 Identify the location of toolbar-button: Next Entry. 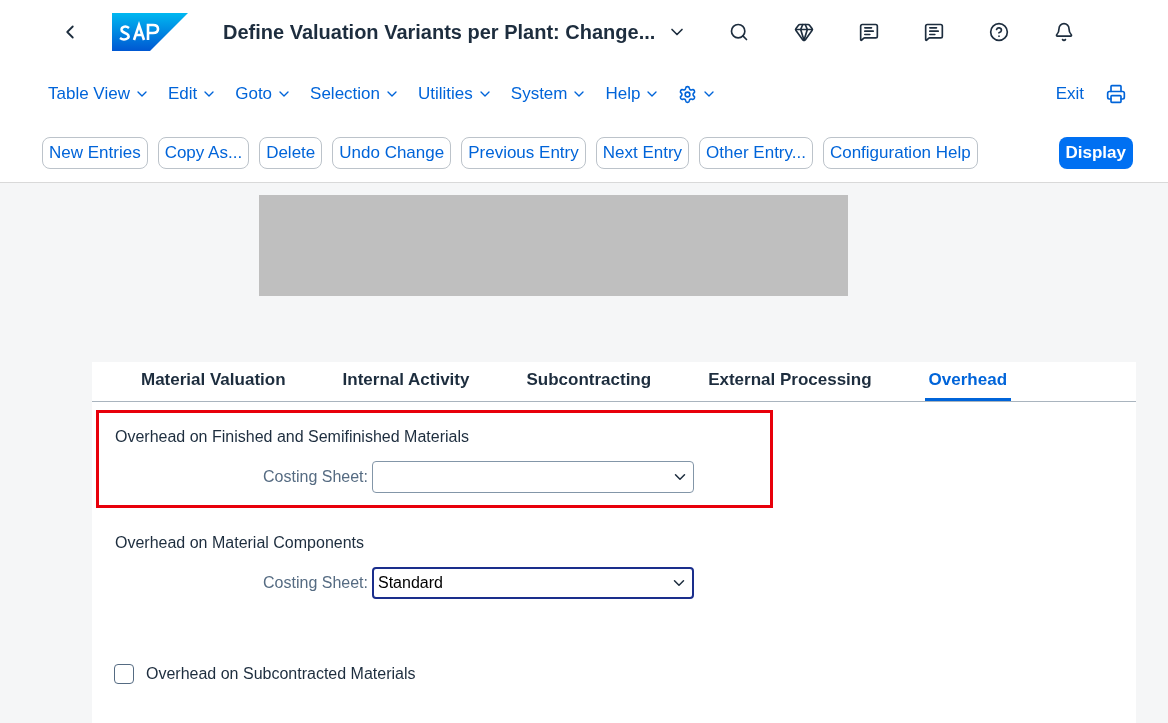
(642, 153).